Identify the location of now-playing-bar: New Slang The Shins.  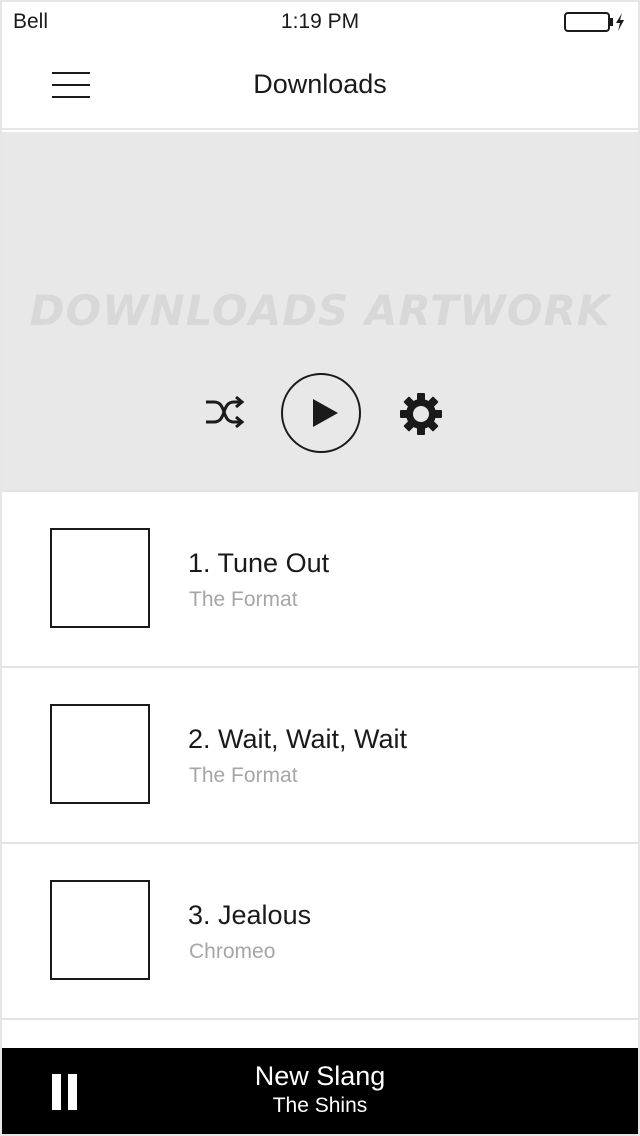
(320, 1091).